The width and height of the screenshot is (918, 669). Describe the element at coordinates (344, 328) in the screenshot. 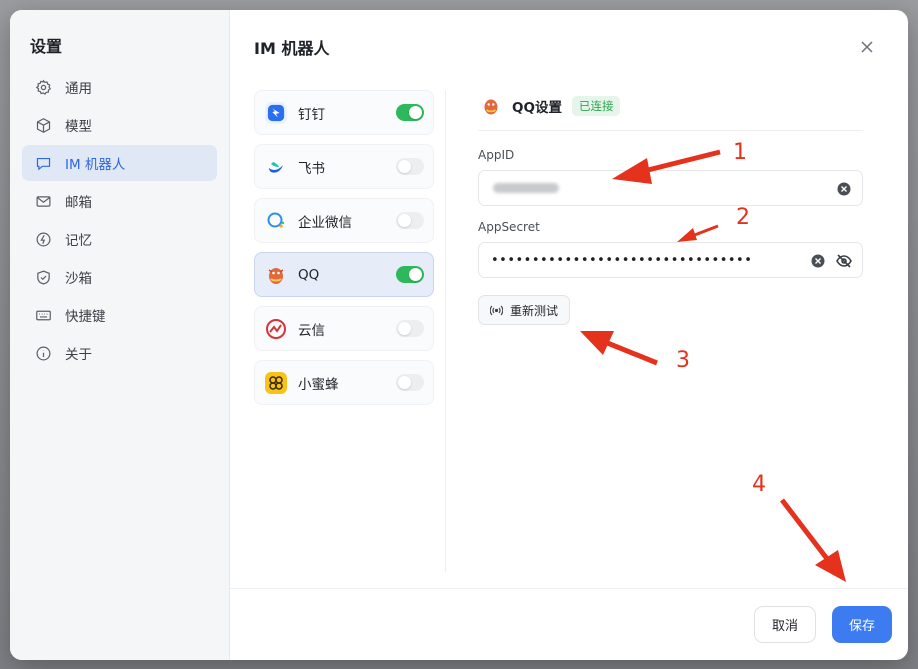

I see `im-item-yunxin: 云信` at that location.